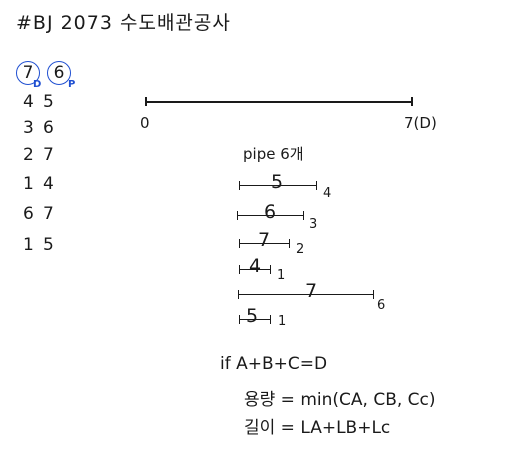  I want to click on segment-length: 2, so click(300, 249).